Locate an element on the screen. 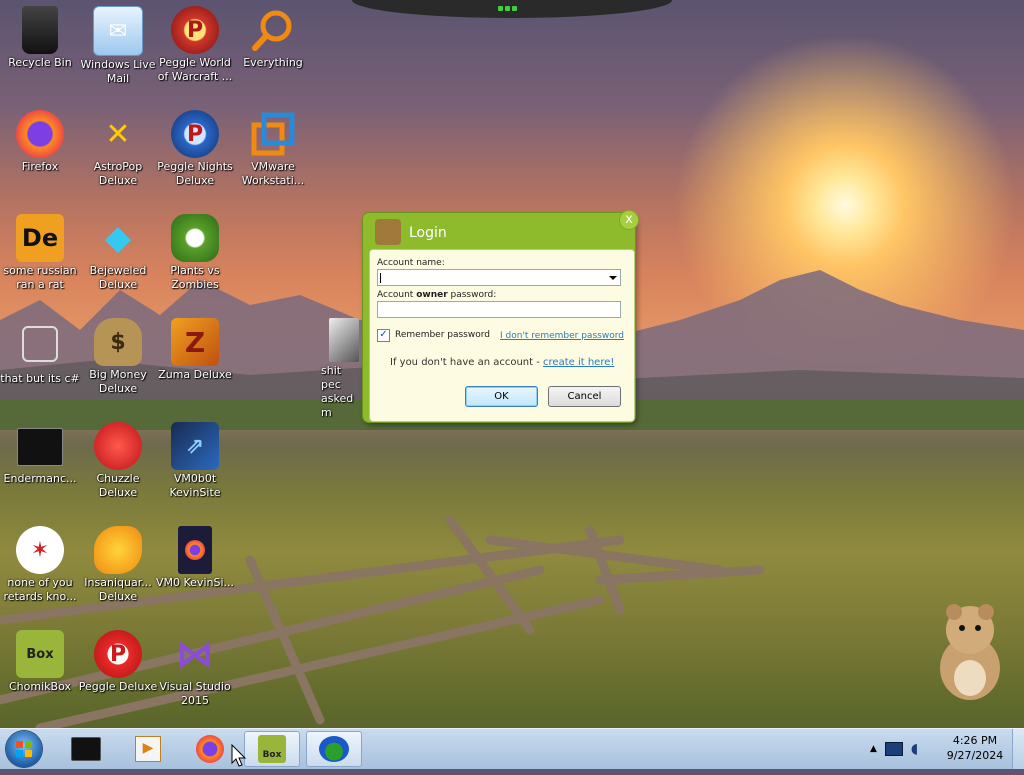 The image size is (1024, 775). zuma-icon: Z is located at coordinates (195, 342).